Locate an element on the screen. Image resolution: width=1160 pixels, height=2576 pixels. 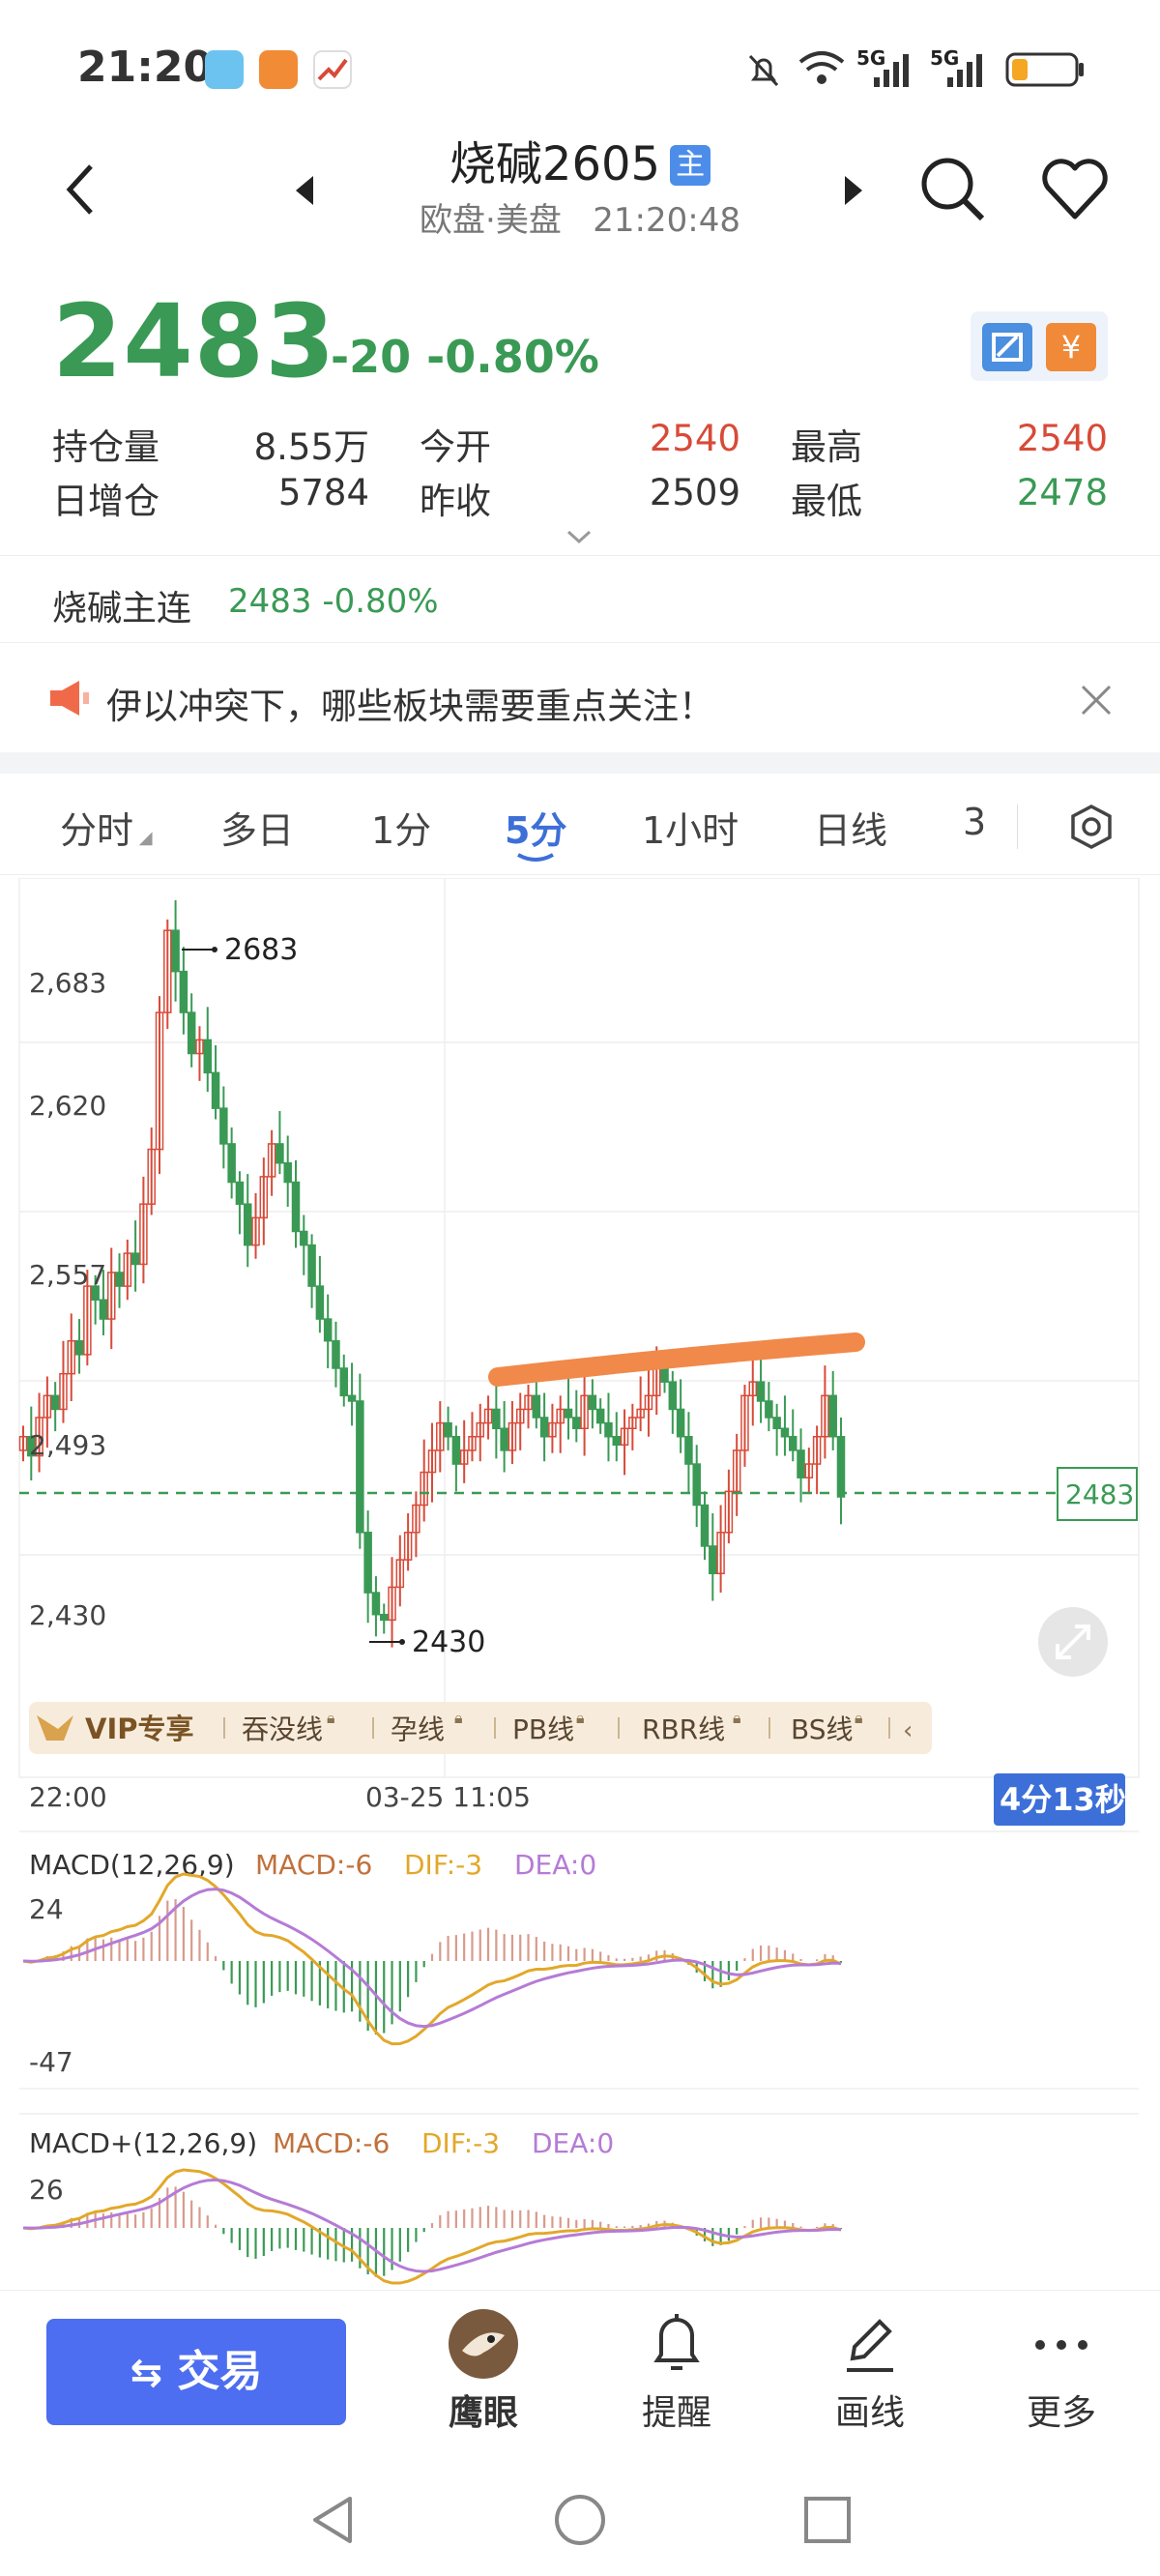
open-label: 今开 is located at coordinates (456, 447).